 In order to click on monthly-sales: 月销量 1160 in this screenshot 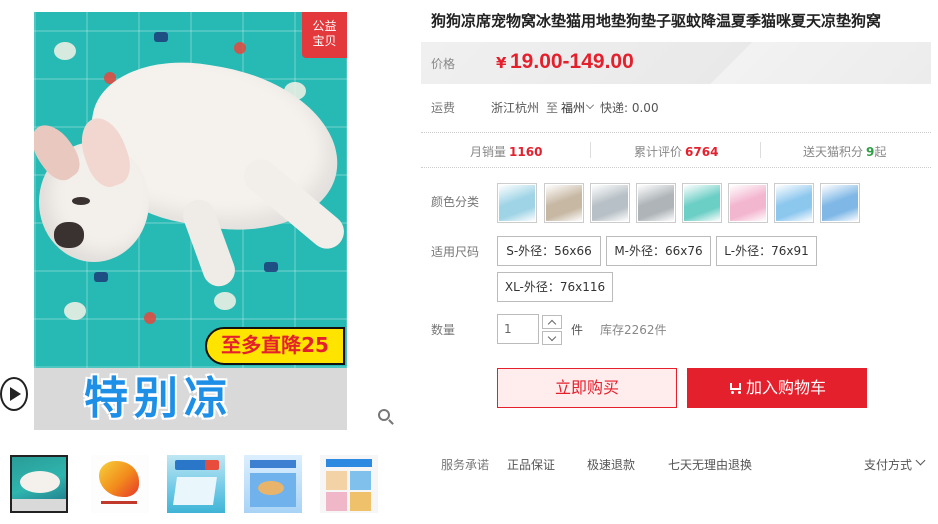, I will do `click(506, 151)`.